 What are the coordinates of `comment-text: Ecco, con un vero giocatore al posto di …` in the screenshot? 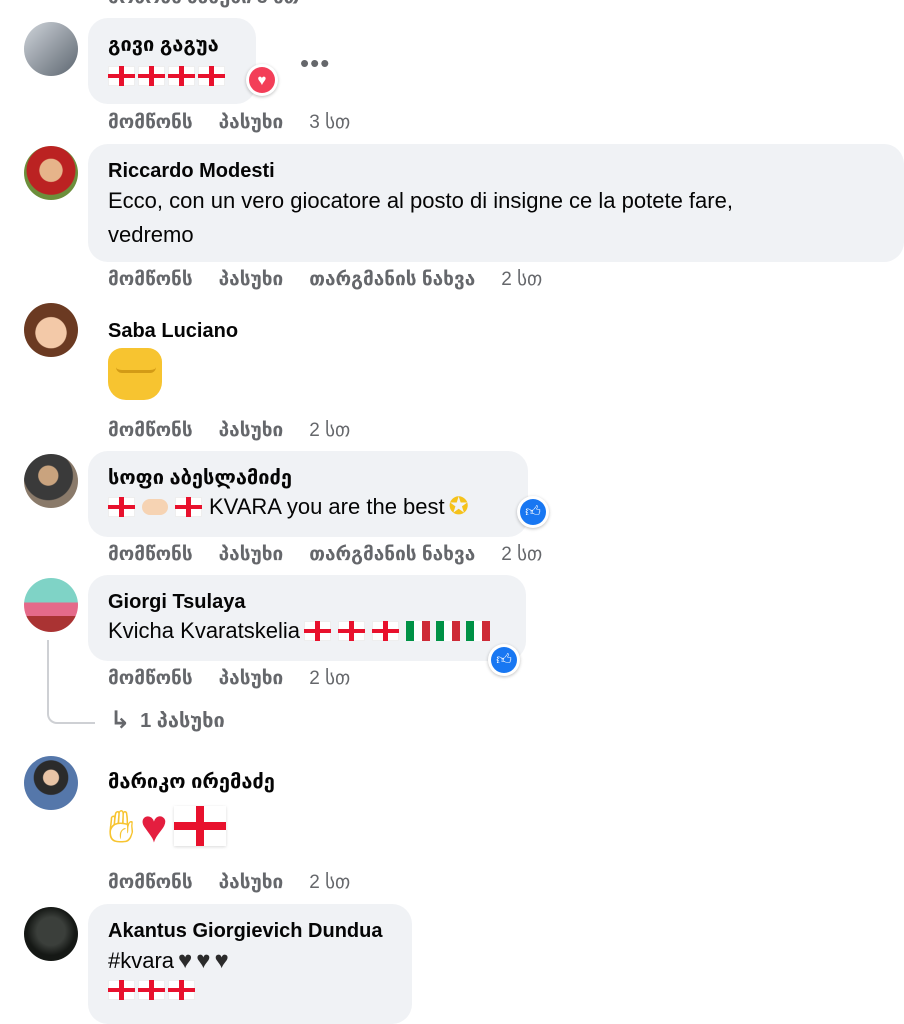 It's located at (420, 200).